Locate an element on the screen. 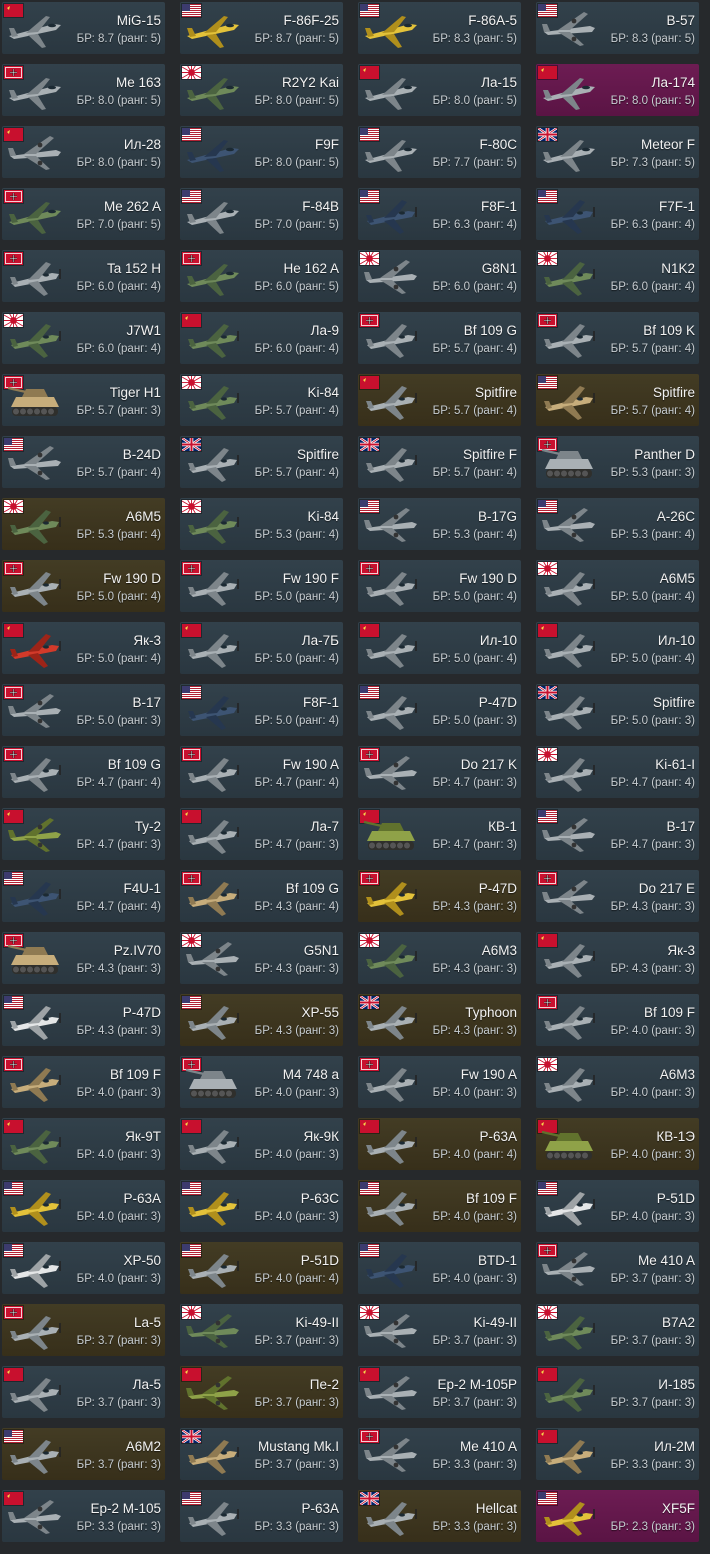 The width and height of the screenshot is (710, 1554). vehicle-card: B-17 БР: 4.7 (ранг: 3) is located at coordinates (617, 834).